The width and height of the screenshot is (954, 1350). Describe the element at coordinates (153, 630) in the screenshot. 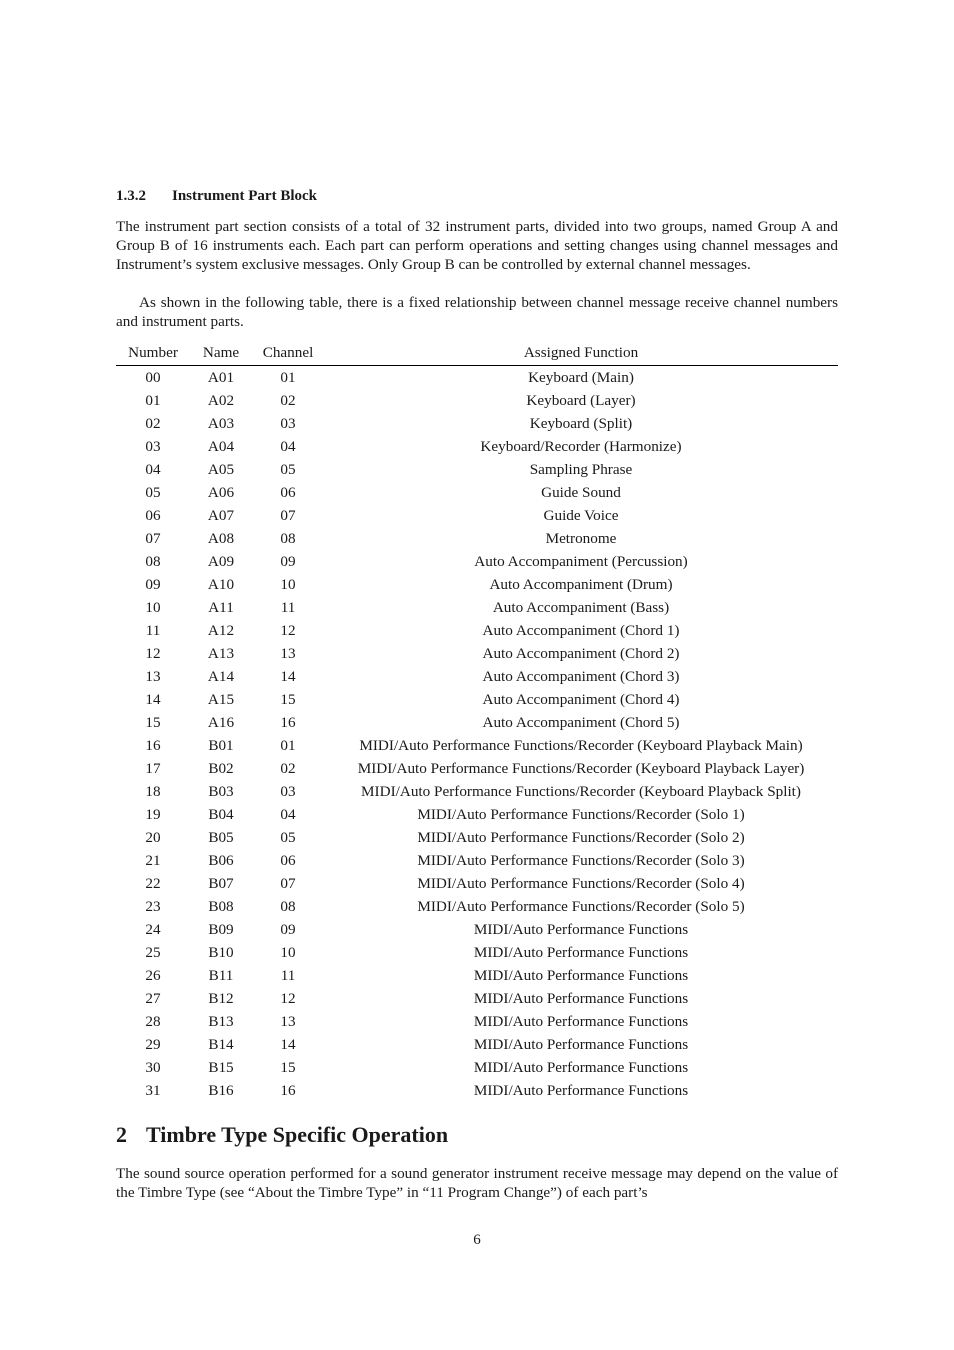

I see `cell-number: 11` at that location.